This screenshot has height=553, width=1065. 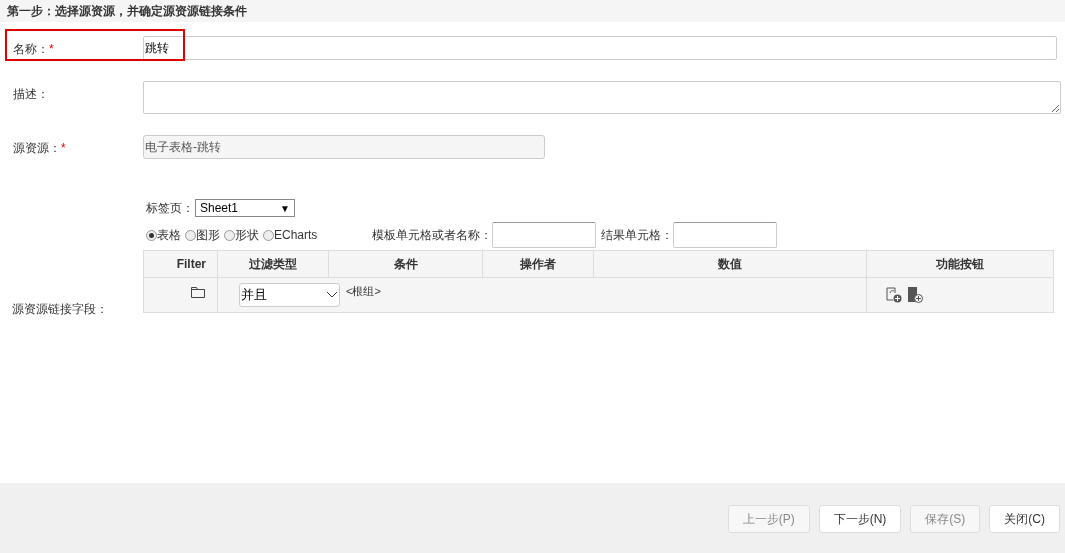 I want to click on result-cell-label: 结果单元格：, so click(x=637, y=235).